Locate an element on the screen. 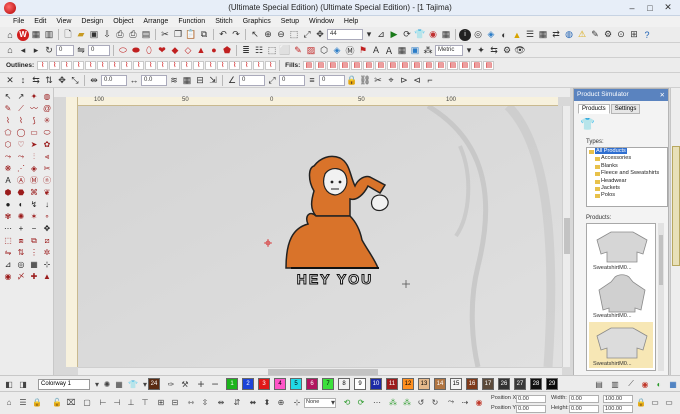  type-item: Fleece and Sweatshirts is located at coordinates (627, 173).